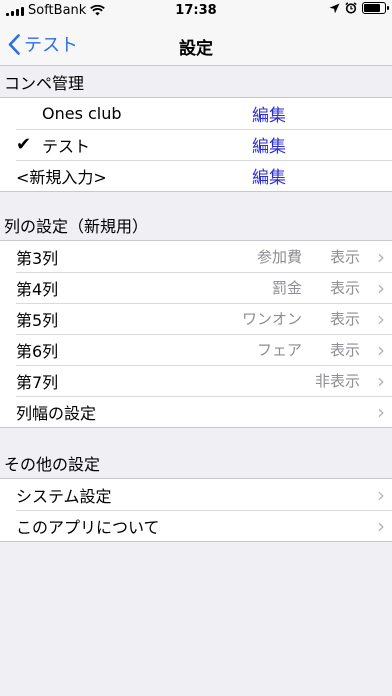 The height and width of the screenshot is (696, 392). What do you see at coordinates (196, 318) in the screenshot?
I see `column-row-5: 第5列 ワンオン 表示 ›` at bounding box center [196, 318].